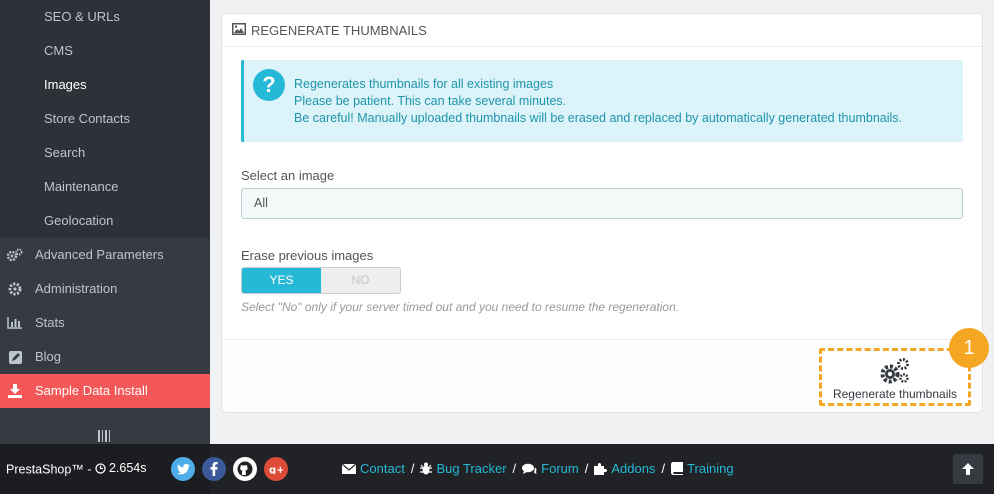  I want to click on erase-previous-switch: YES NO, so click(321, 280).